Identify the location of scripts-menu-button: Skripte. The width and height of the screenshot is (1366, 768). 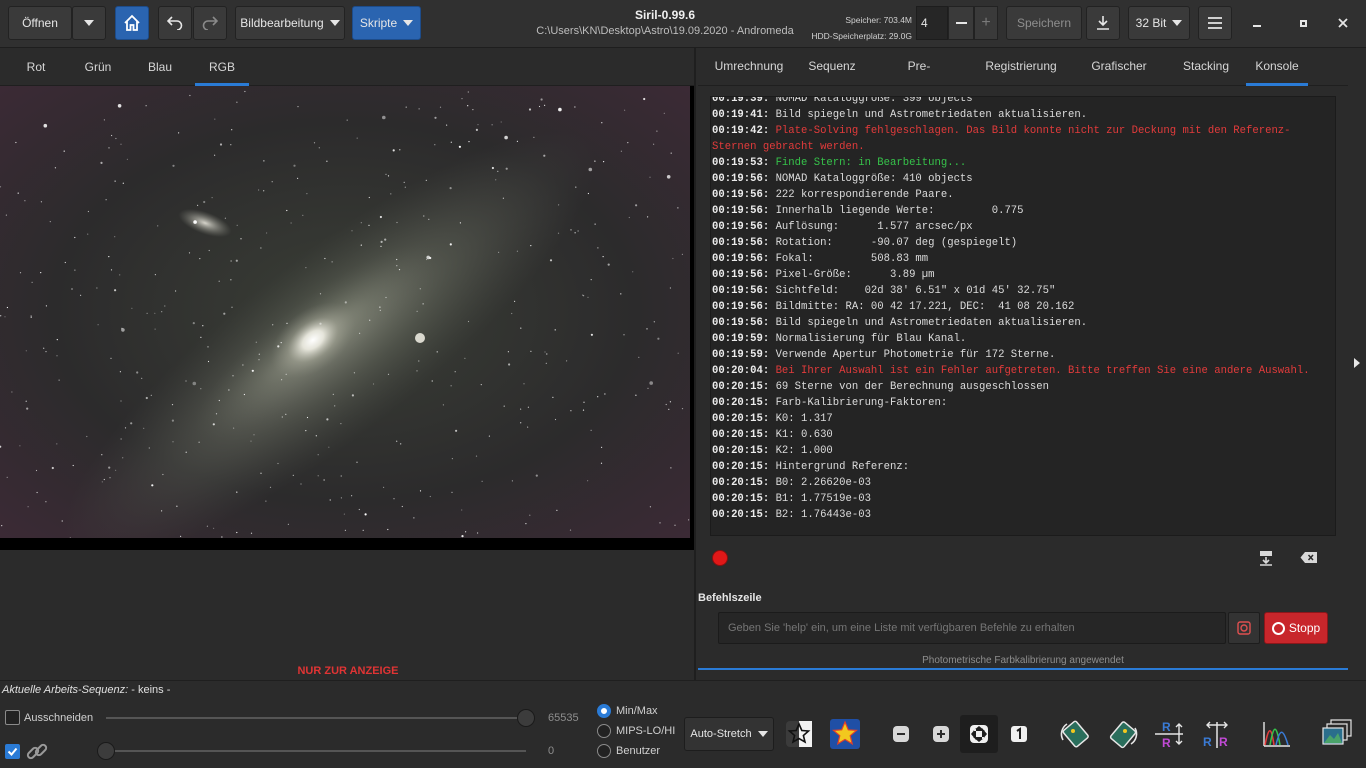
(386, 23).